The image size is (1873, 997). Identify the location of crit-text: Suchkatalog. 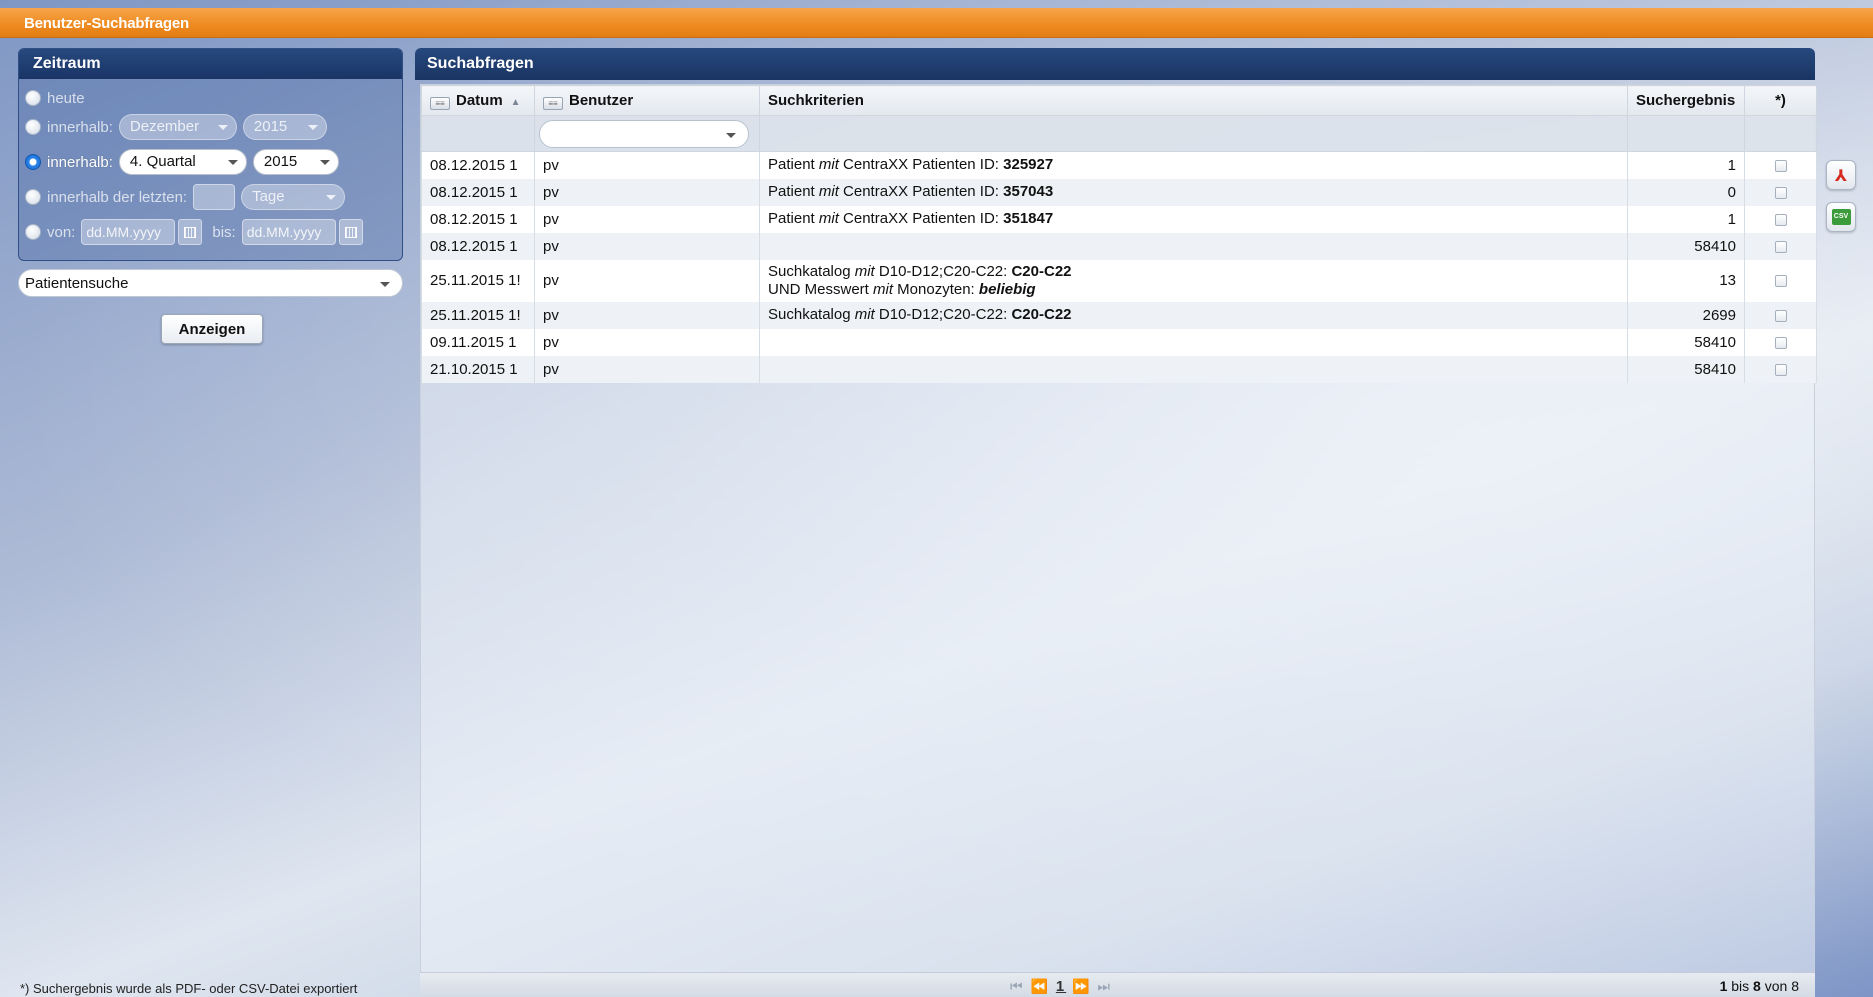
(811, 271).